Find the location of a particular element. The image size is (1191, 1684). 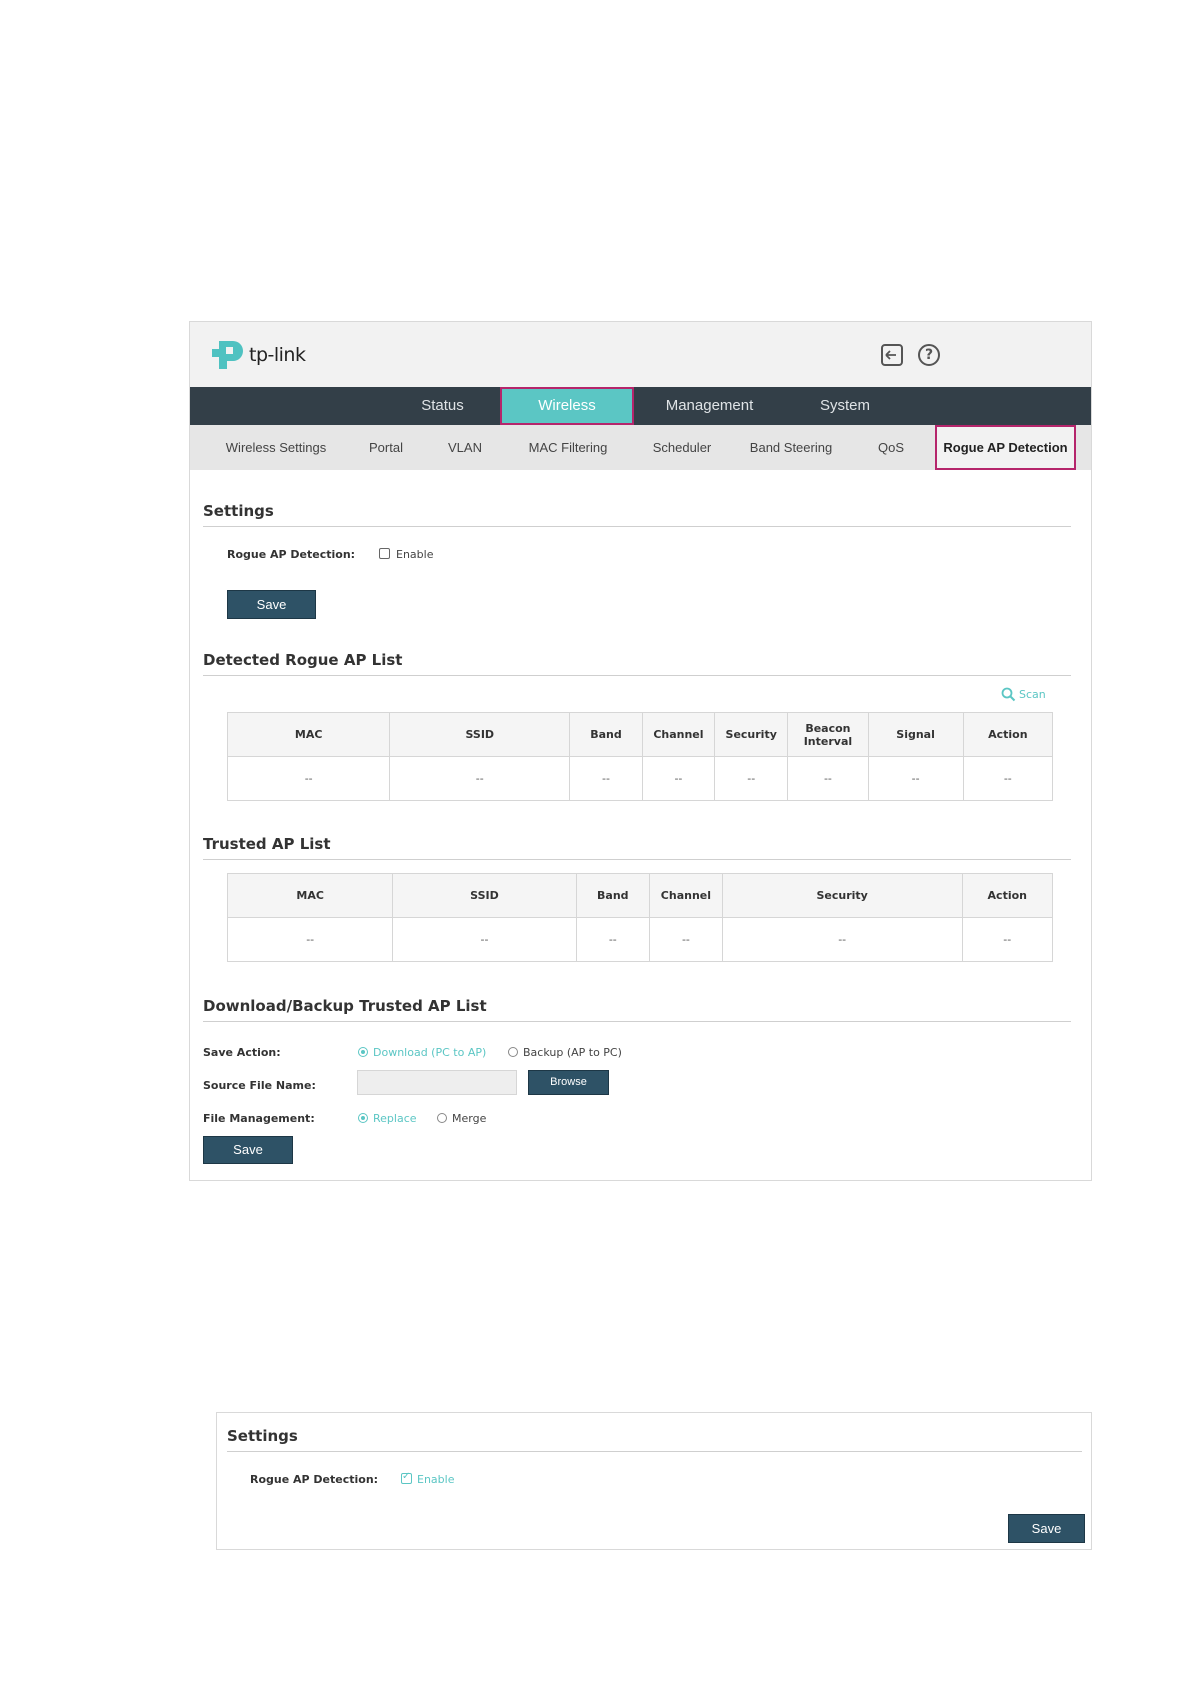

download-backup-title: Download/Backup Trusted AP List is located at coordinates (345, 1006).